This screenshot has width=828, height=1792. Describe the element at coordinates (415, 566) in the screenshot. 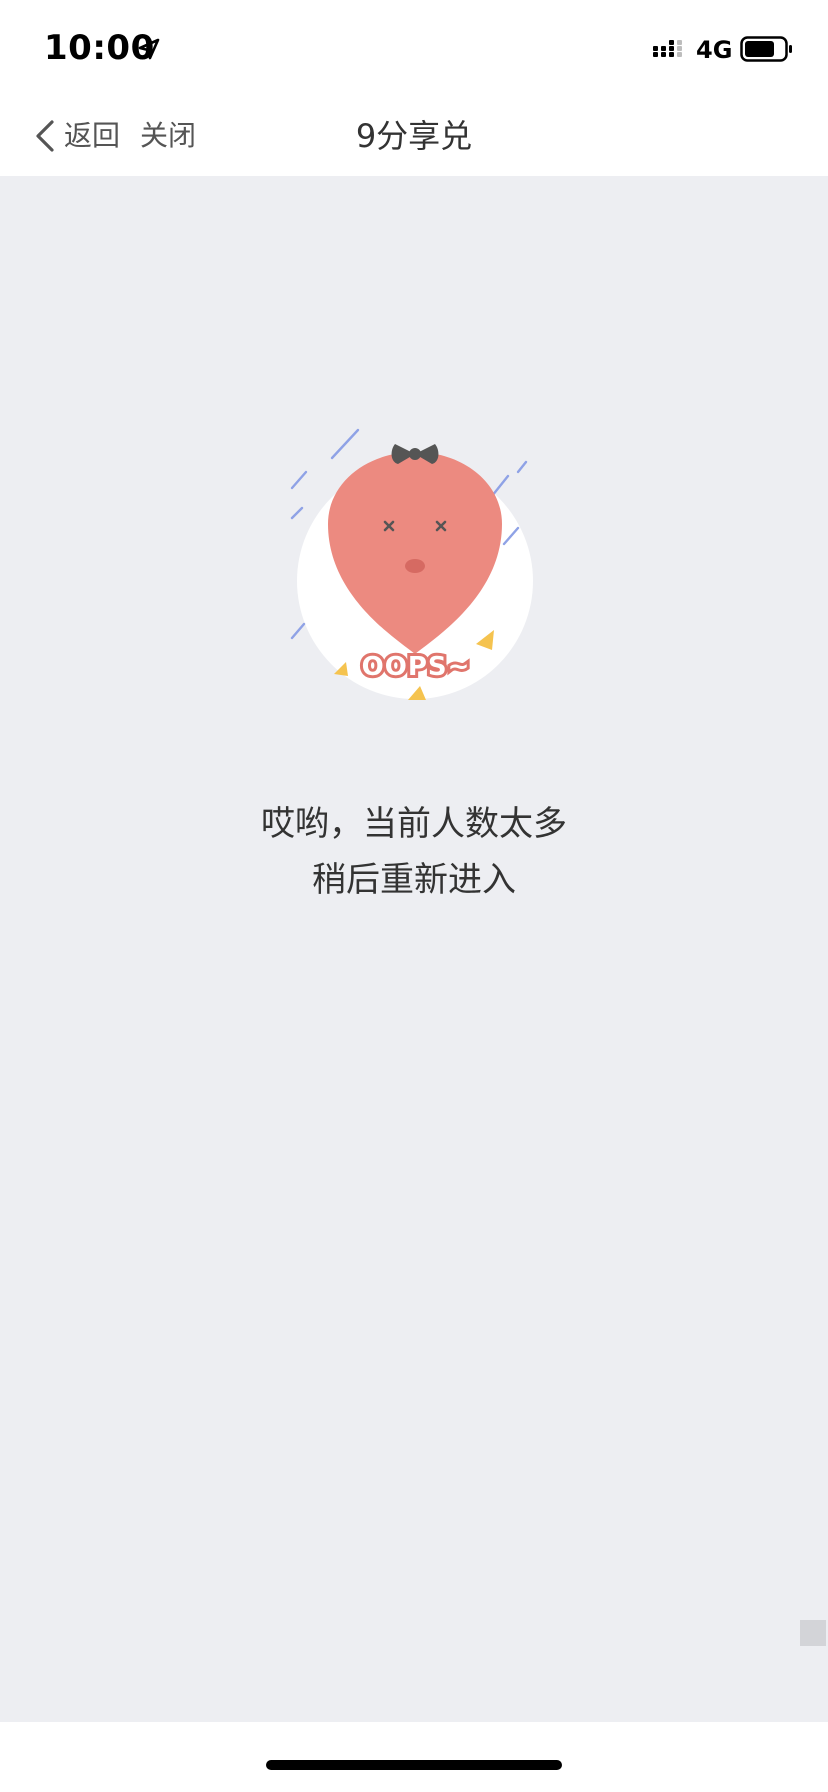

I see `mouth` at that location.